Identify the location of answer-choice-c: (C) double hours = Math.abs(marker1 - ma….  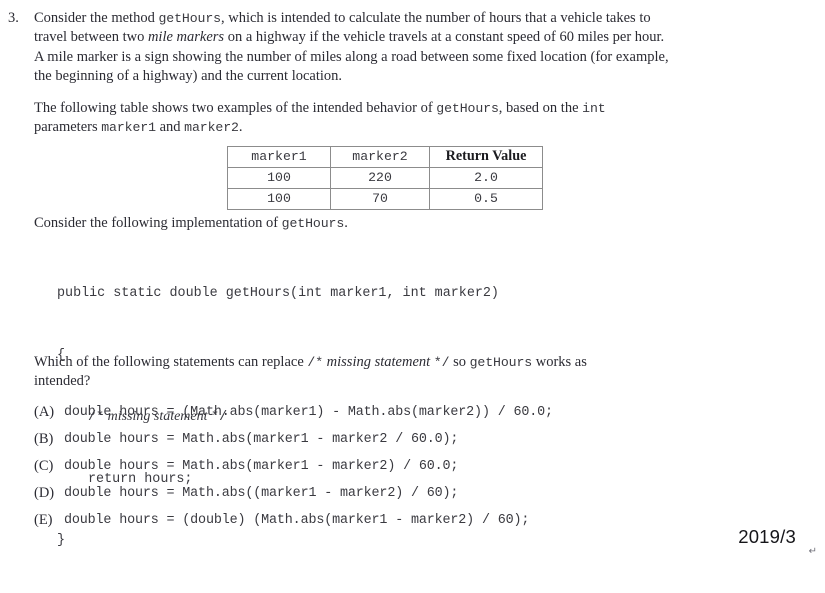
(384, 470).